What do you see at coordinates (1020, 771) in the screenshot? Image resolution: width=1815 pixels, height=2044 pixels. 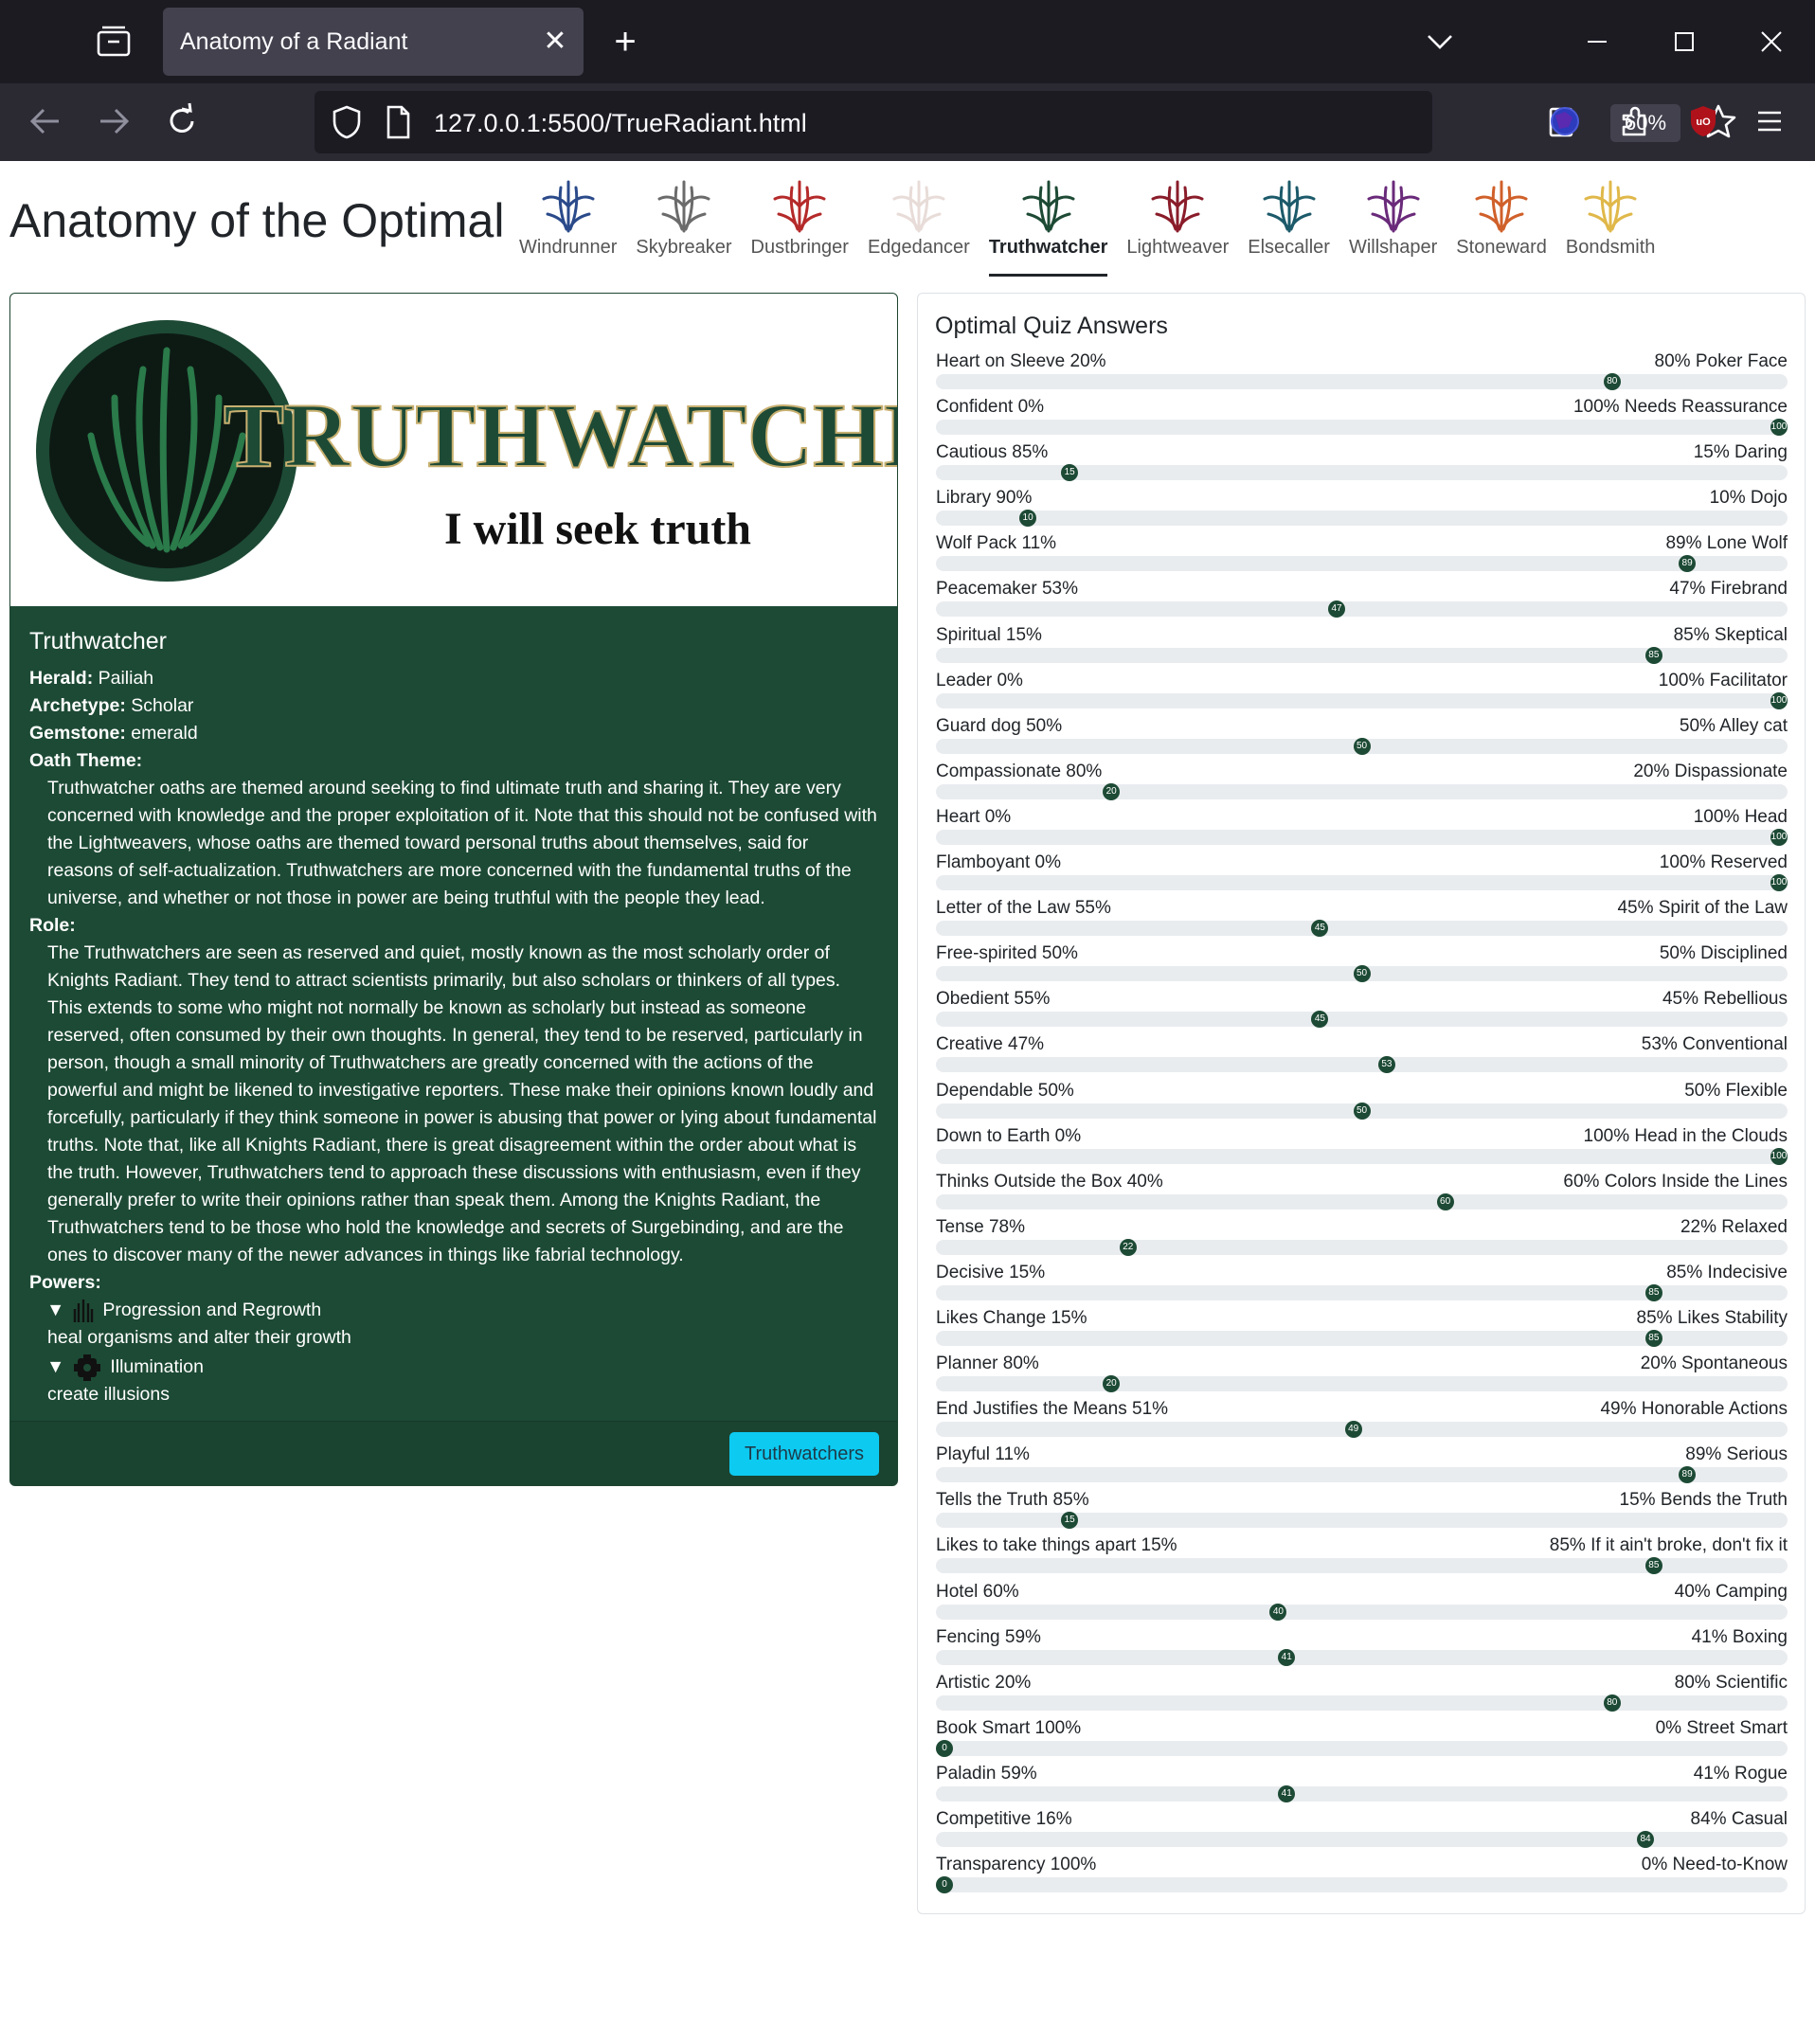 I see `quiz-left-label: Compassionate 80%` at bounding box center [1020, 771].